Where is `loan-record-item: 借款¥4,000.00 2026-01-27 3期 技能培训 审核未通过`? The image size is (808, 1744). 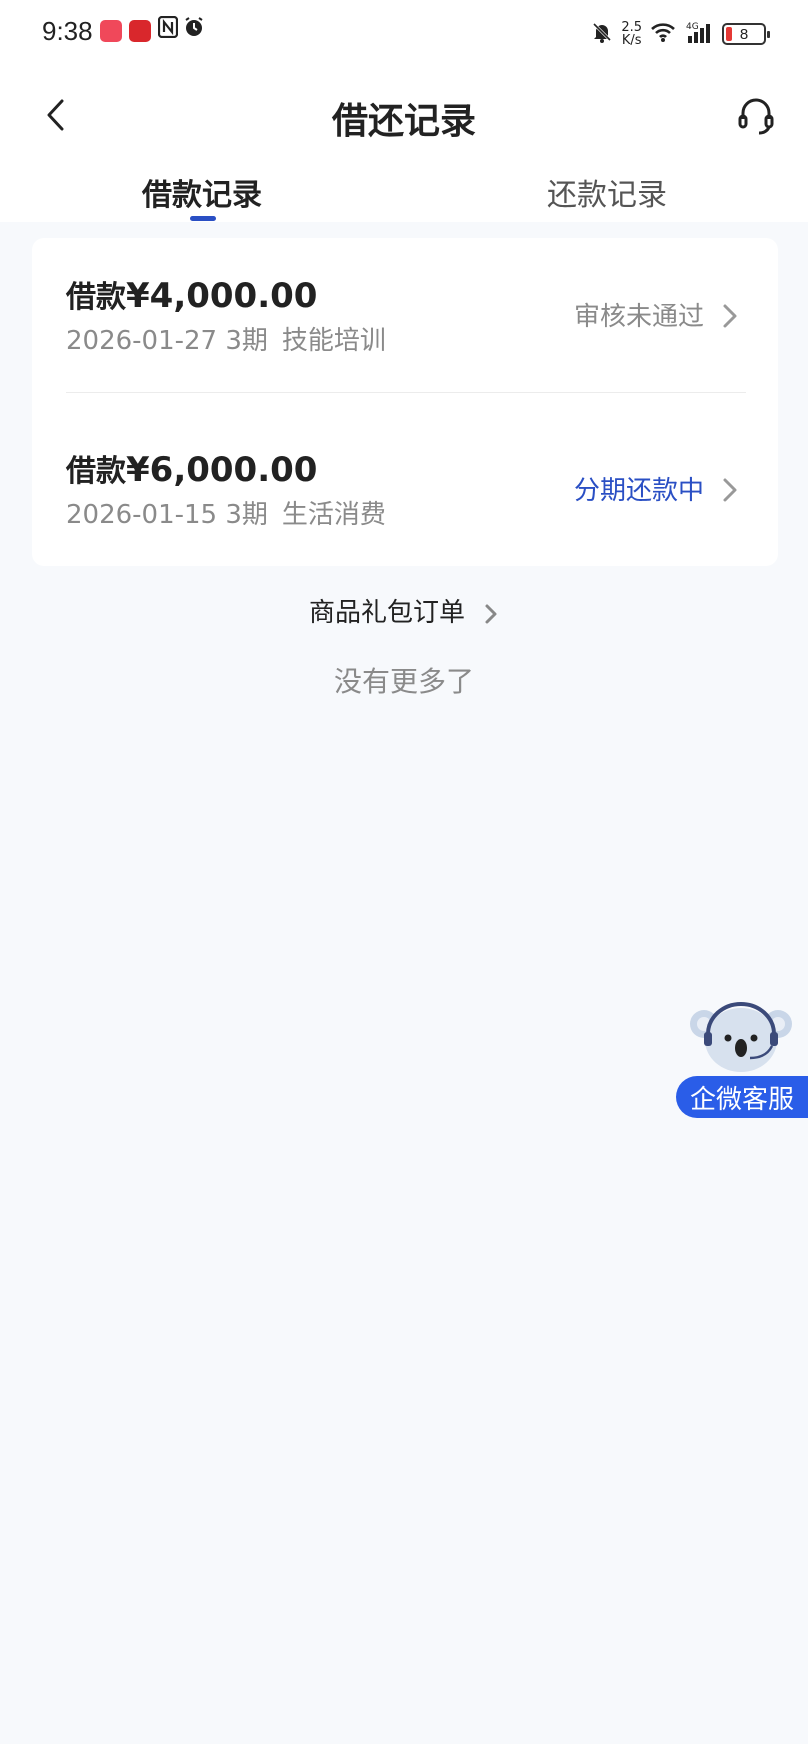
loan-record-item: 借款¥4,000.00 2026-01-27 3期 技能培训 审核未通过 is located at coordinates (405, 320).